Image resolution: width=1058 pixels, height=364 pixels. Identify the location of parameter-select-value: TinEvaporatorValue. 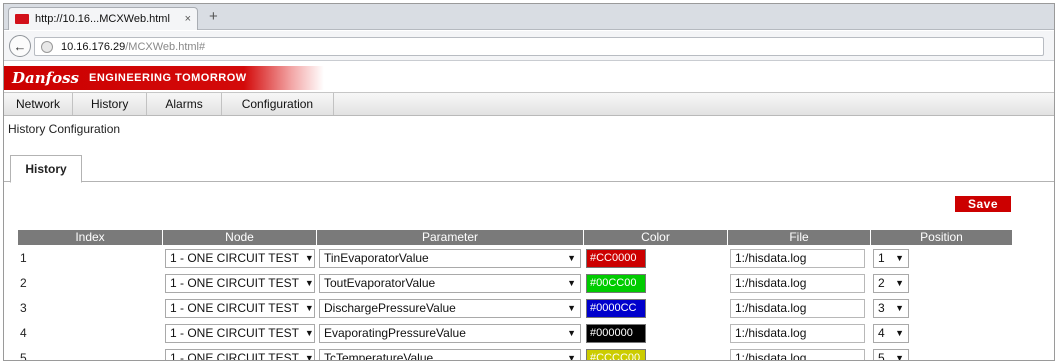
(376, 258).